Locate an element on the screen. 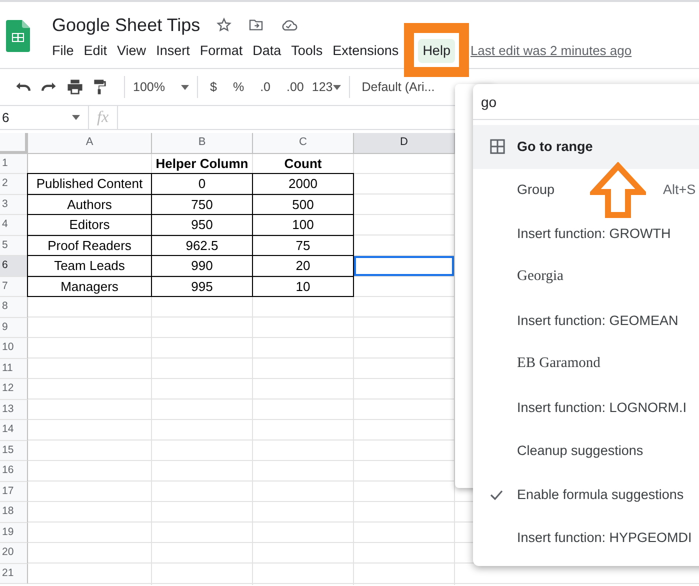  row-header: 13 is located at coordinates (14, 410).